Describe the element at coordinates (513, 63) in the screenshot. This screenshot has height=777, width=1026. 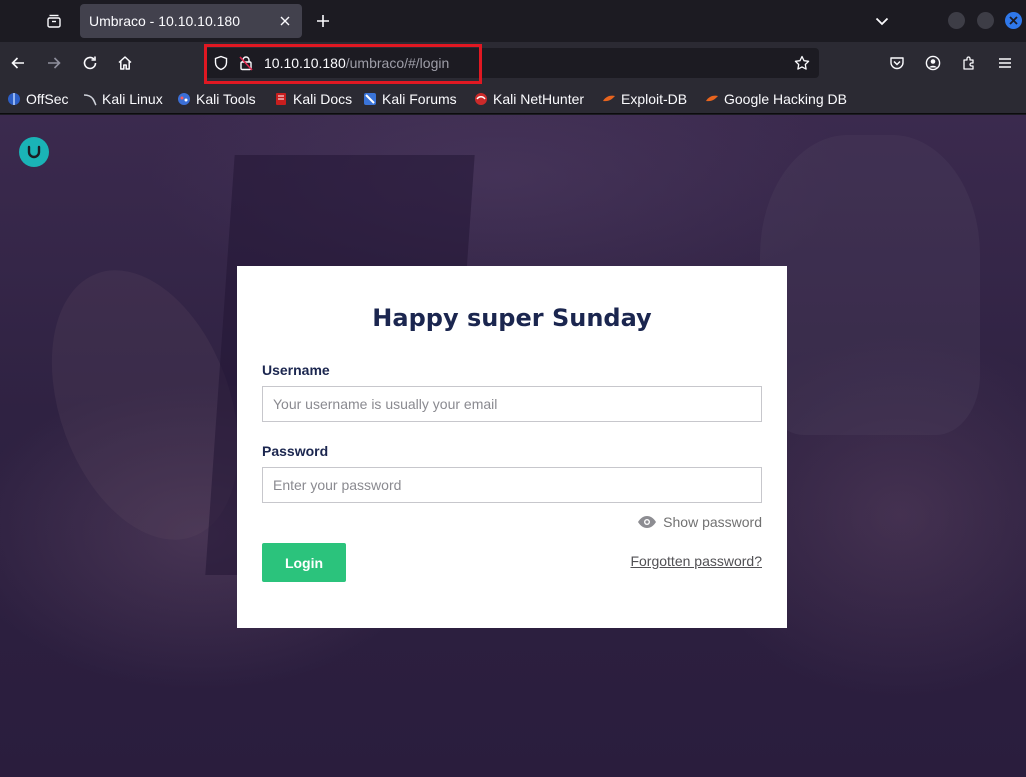
I see `navigation-toolbar: 10.10.10.180/umbraco/#/login` at that location.